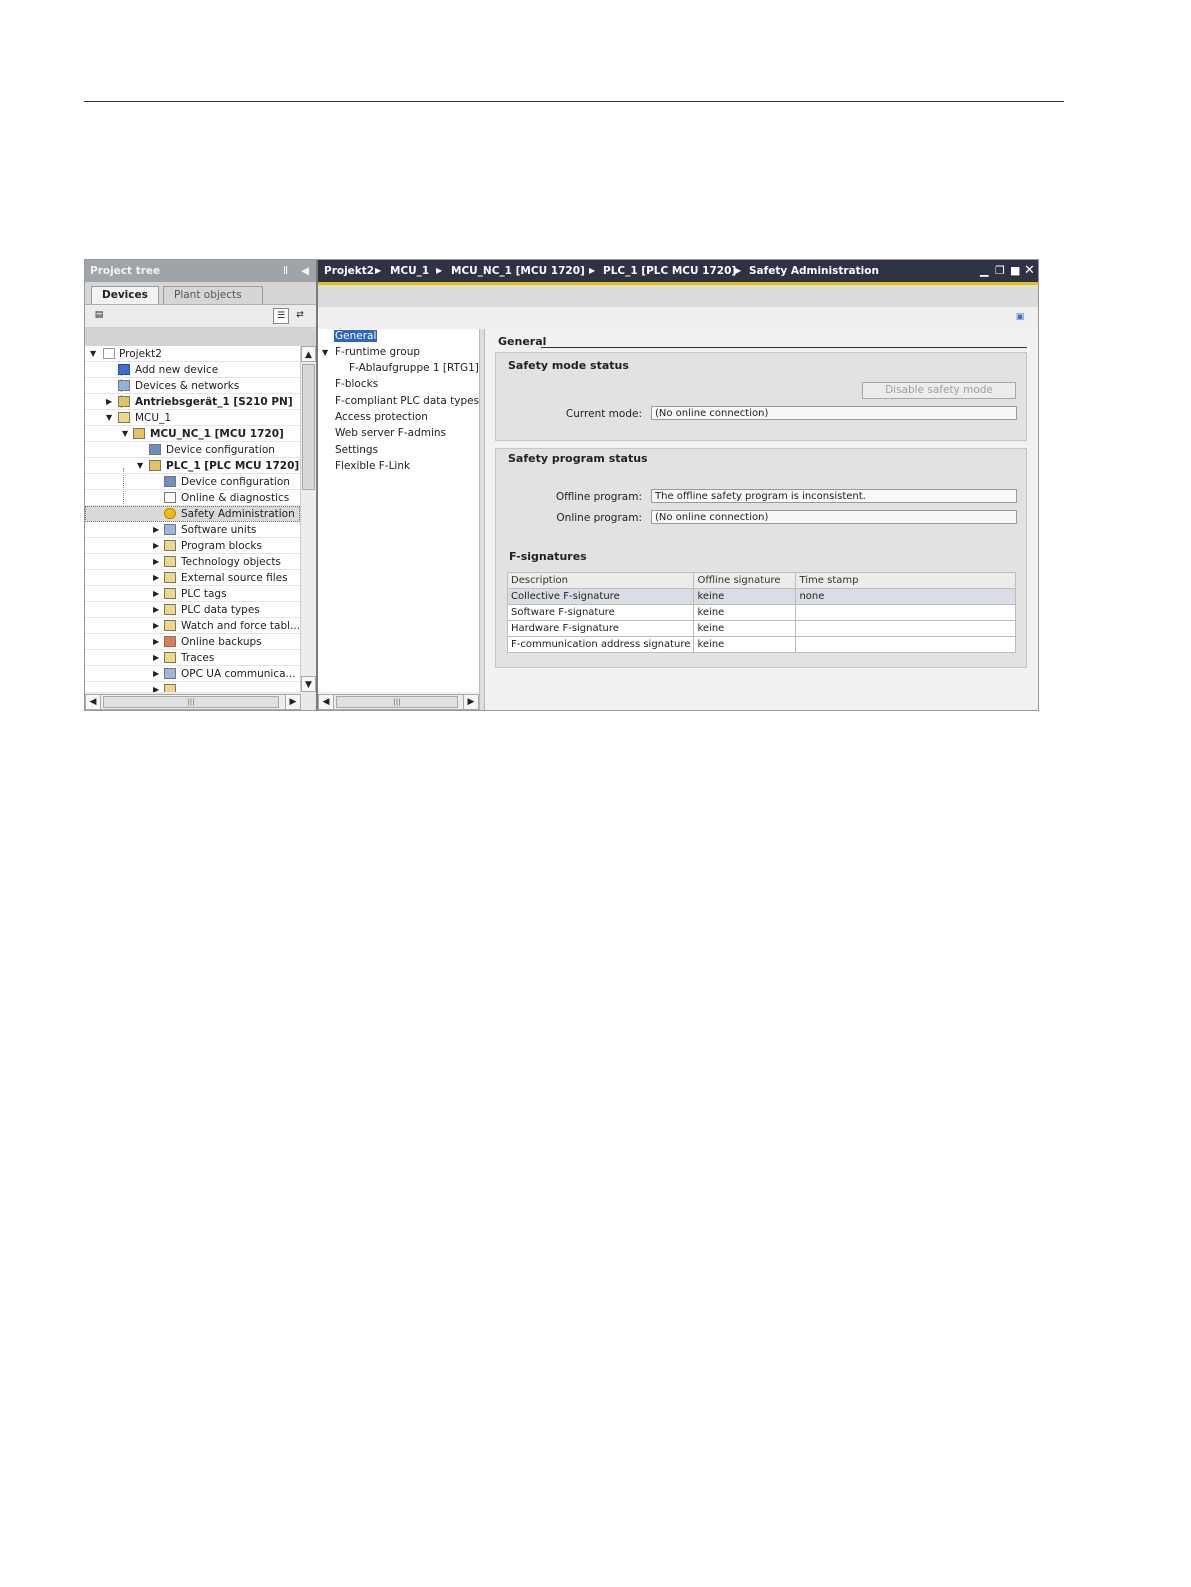 The height and width of the screenshot is (1587, 1191). I want to click on navigation-horizontal-scrollbar: ◀ ||| ▶, so click(398, 702).